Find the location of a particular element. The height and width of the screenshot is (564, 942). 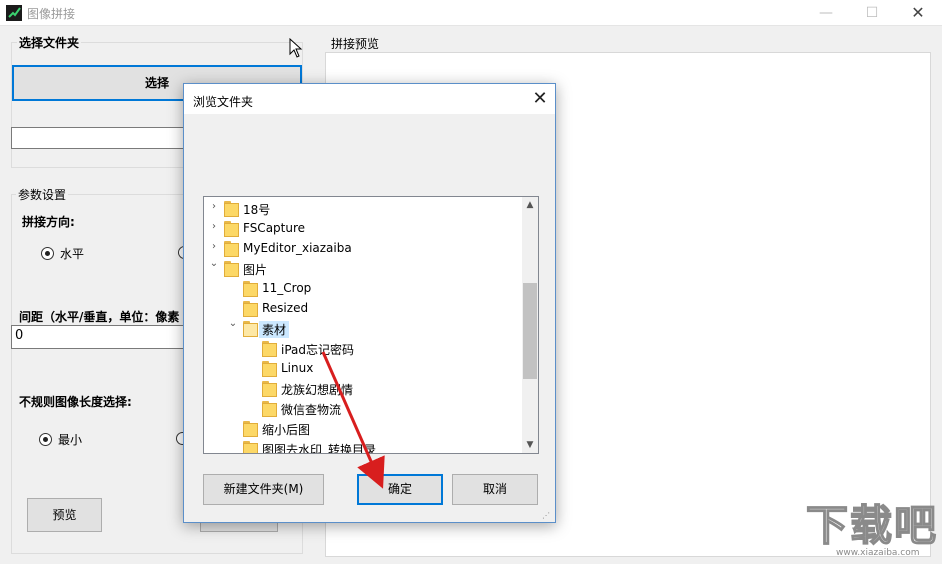

tree-item: › FSCapture is located at coordinates (363, 228).